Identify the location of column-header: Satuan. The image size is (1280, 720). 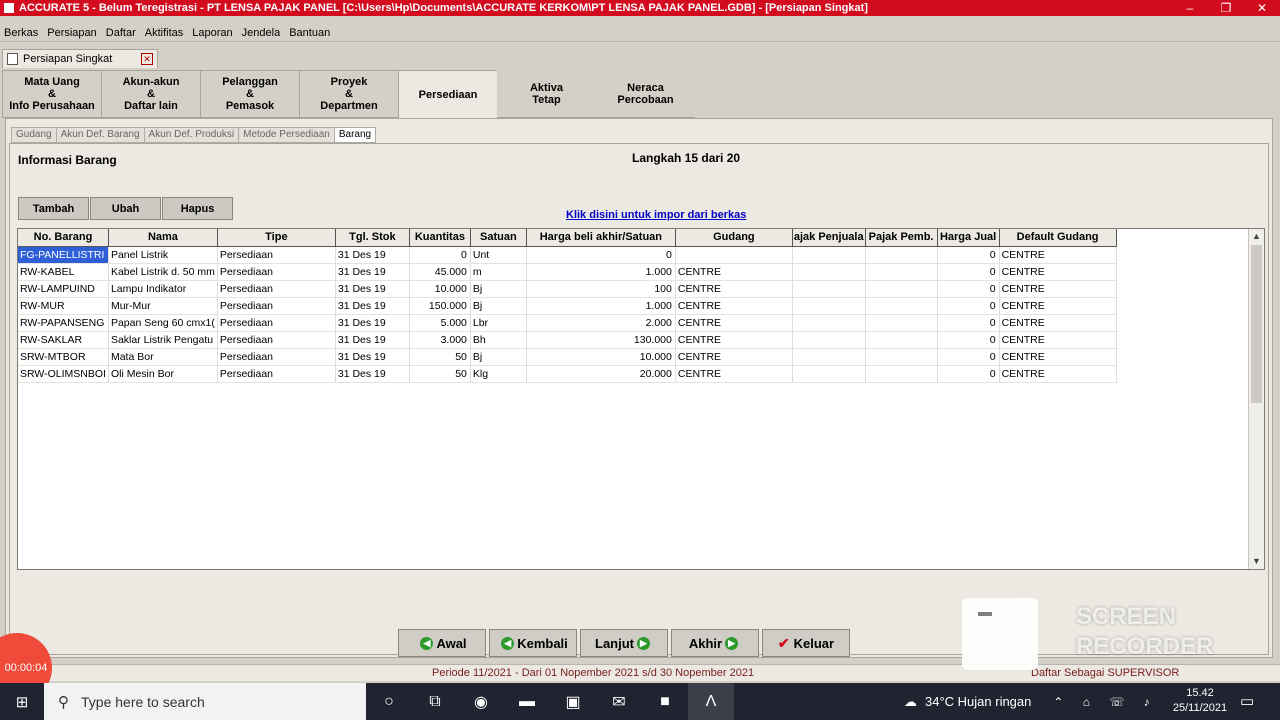
(498, 238).